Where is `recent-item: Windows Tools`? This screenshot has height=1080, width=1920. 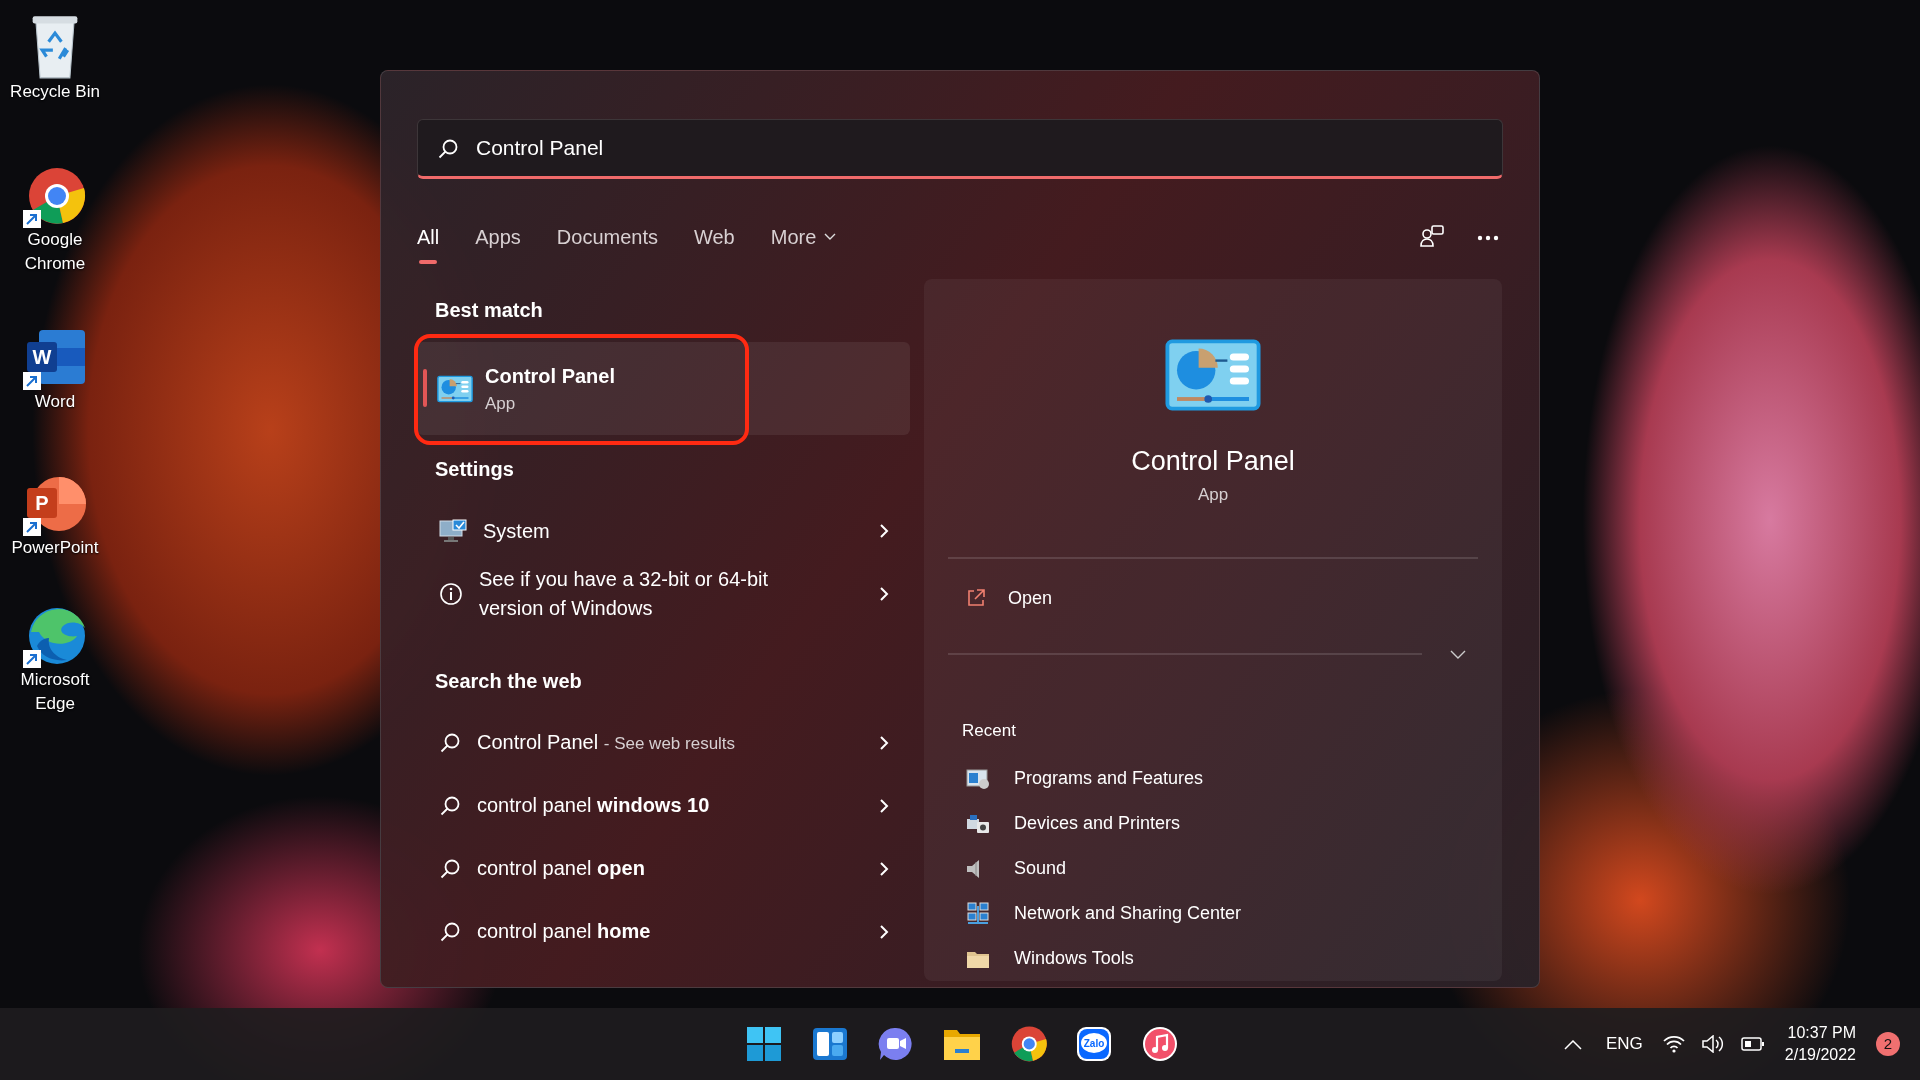
recent-item: Windows Tools is located at coordinates (1213, 958).